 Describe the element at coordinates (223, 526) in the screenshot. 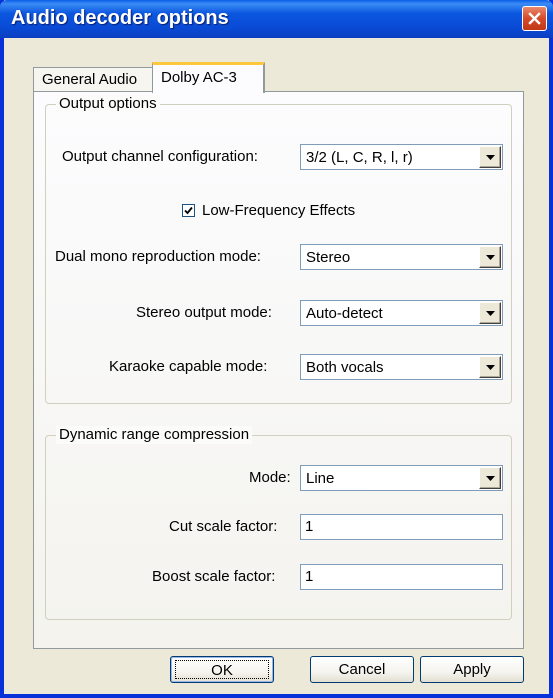

I see `cut-scale-label: Cut scale factor:` at that location.